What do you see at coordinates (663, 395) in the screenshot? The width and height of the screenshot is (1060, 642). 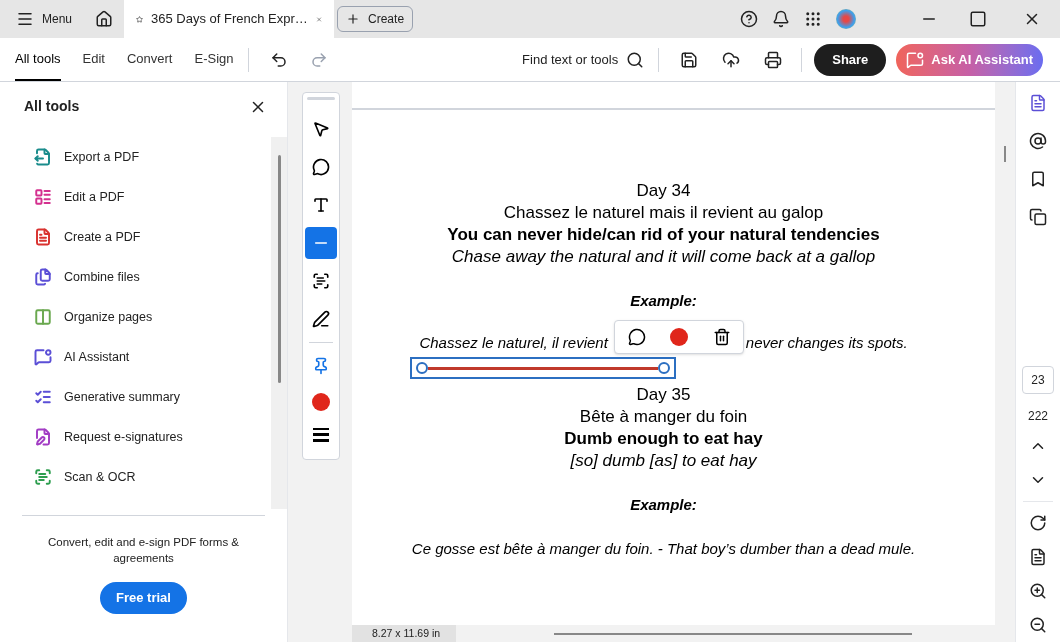 I see `day-heading: Day 35` at bounding box center [663, 395].